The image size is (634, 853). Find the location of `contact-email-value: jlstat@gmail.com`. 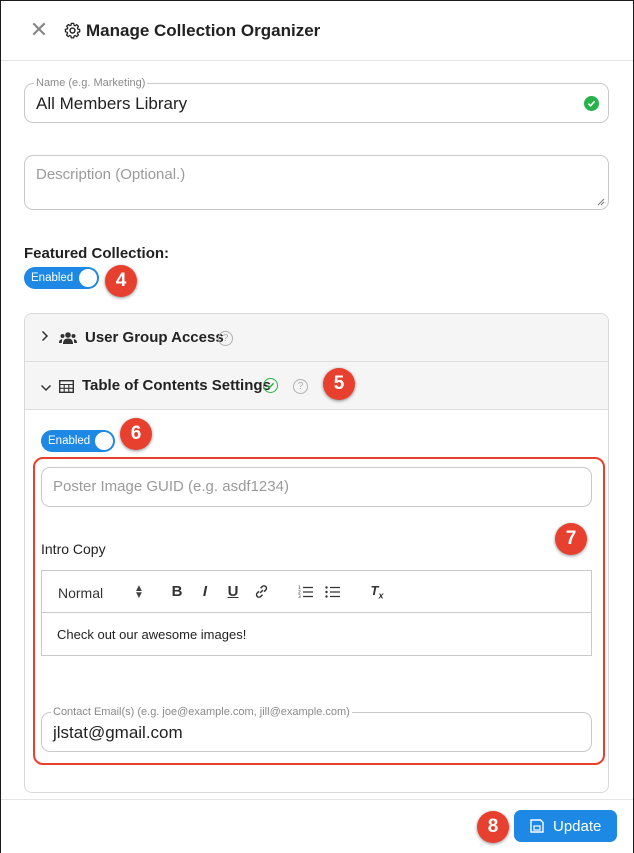

contact-email-value: jlstat@gmail.com is located at coordinates (118, 732).